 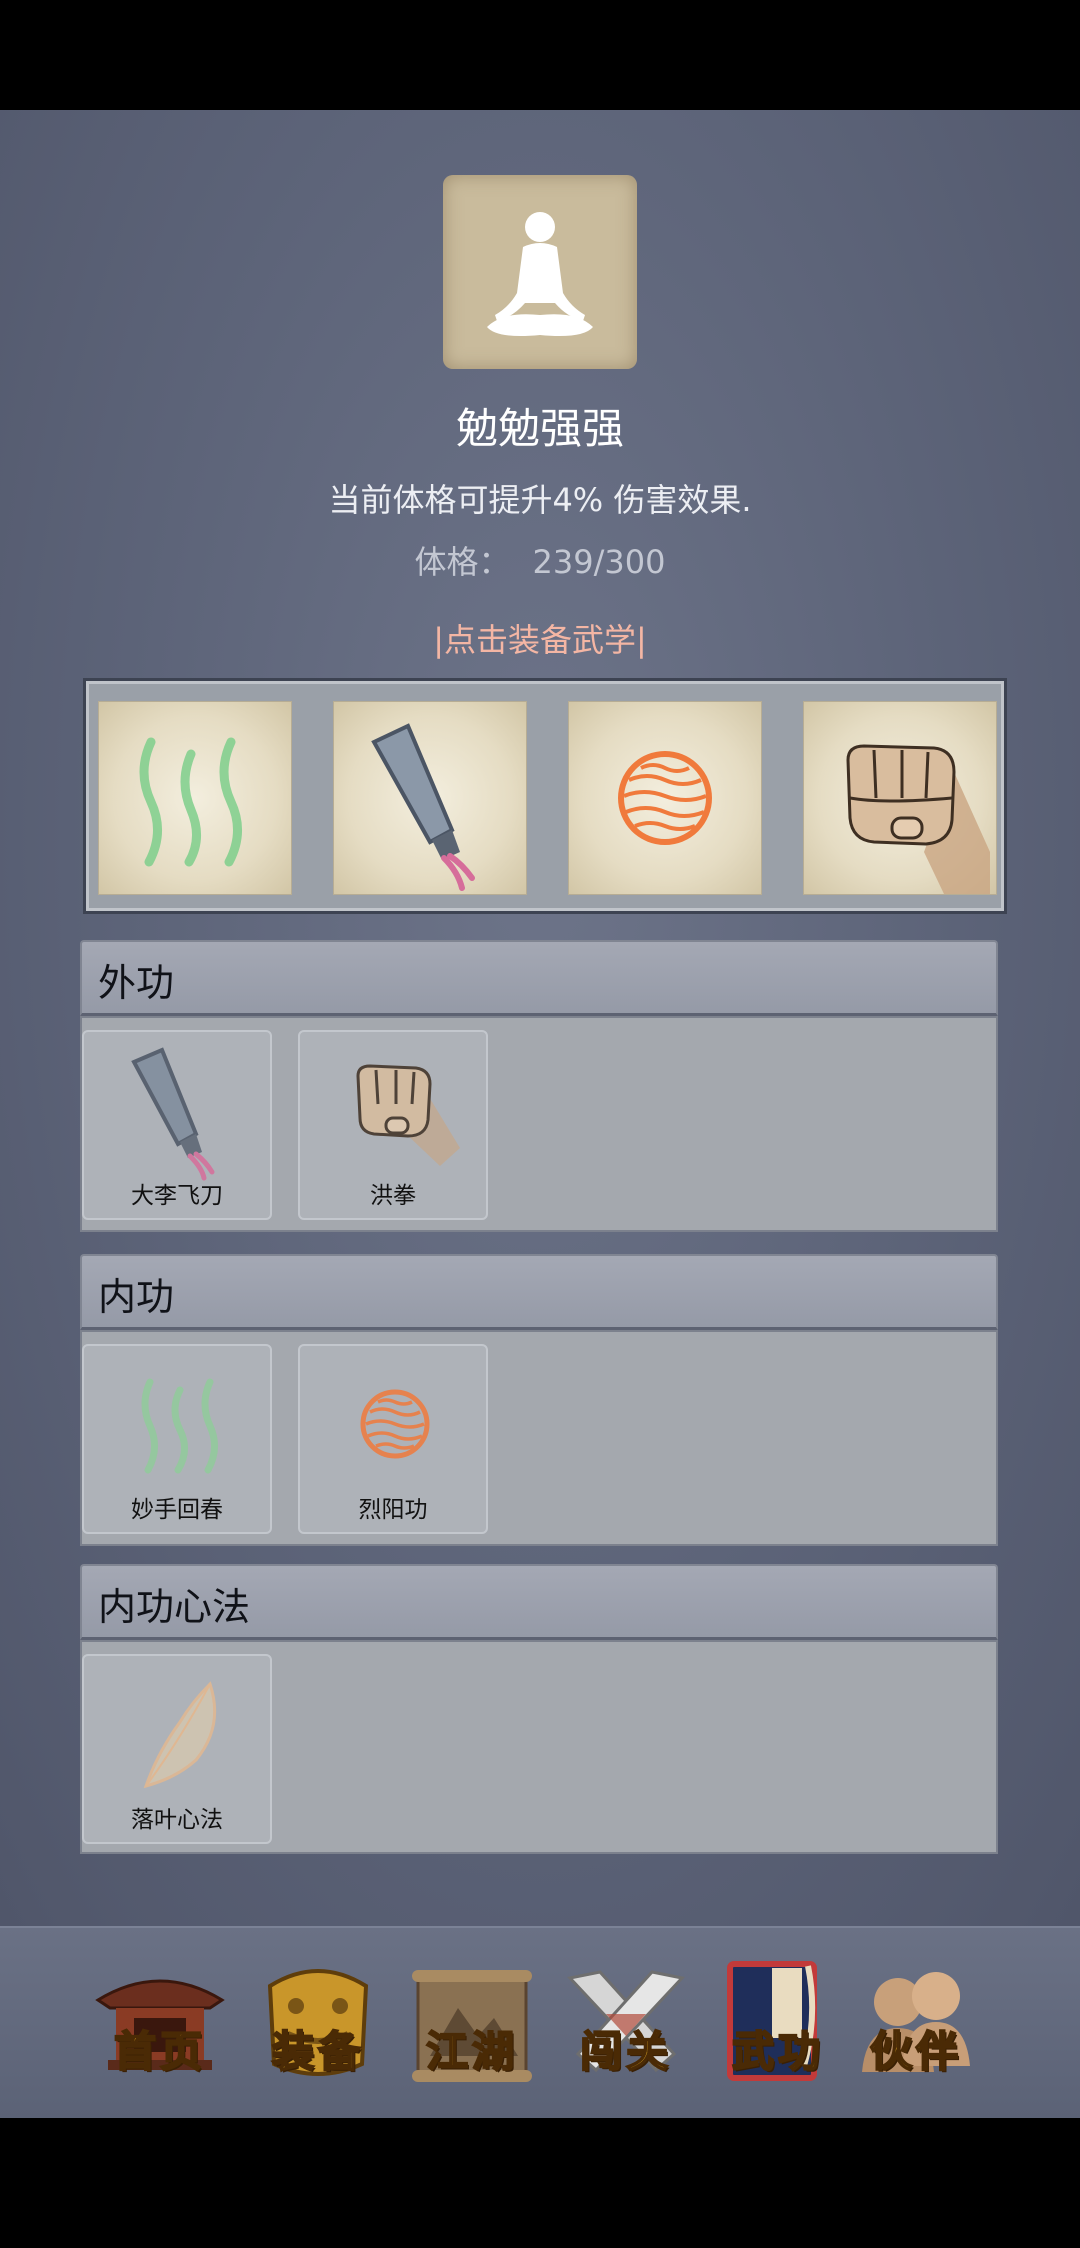 I want to click on inner-skills-list: 妙手回春 烈阳功, so click(x=539, y=1438).